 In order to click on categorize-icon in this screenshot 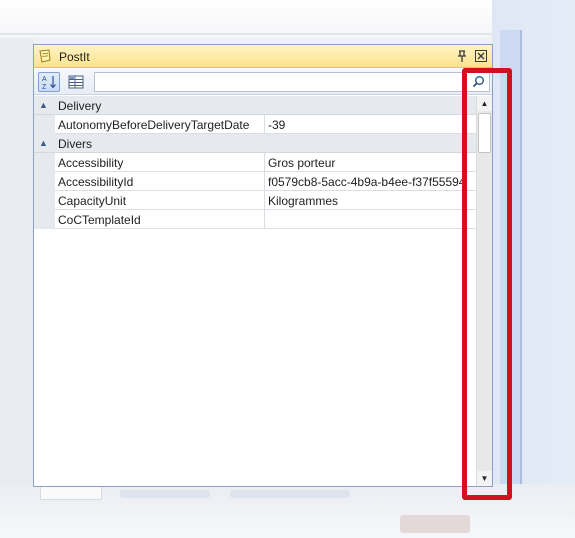, I will do `click(76, 82)`.